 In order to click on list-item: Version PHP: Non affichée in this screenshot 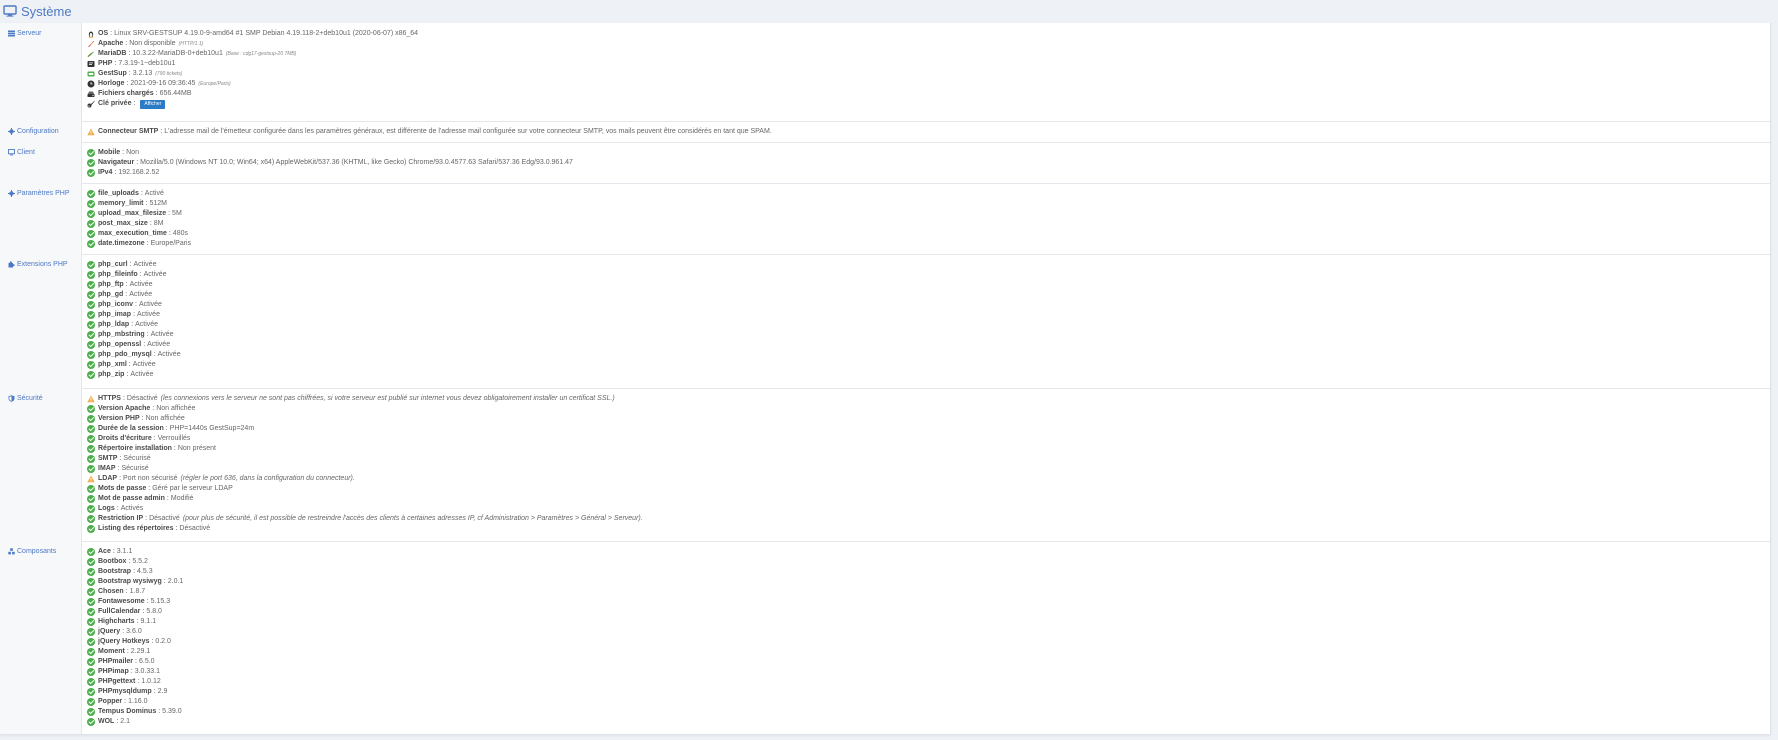, I will do `click(923, 419)`.